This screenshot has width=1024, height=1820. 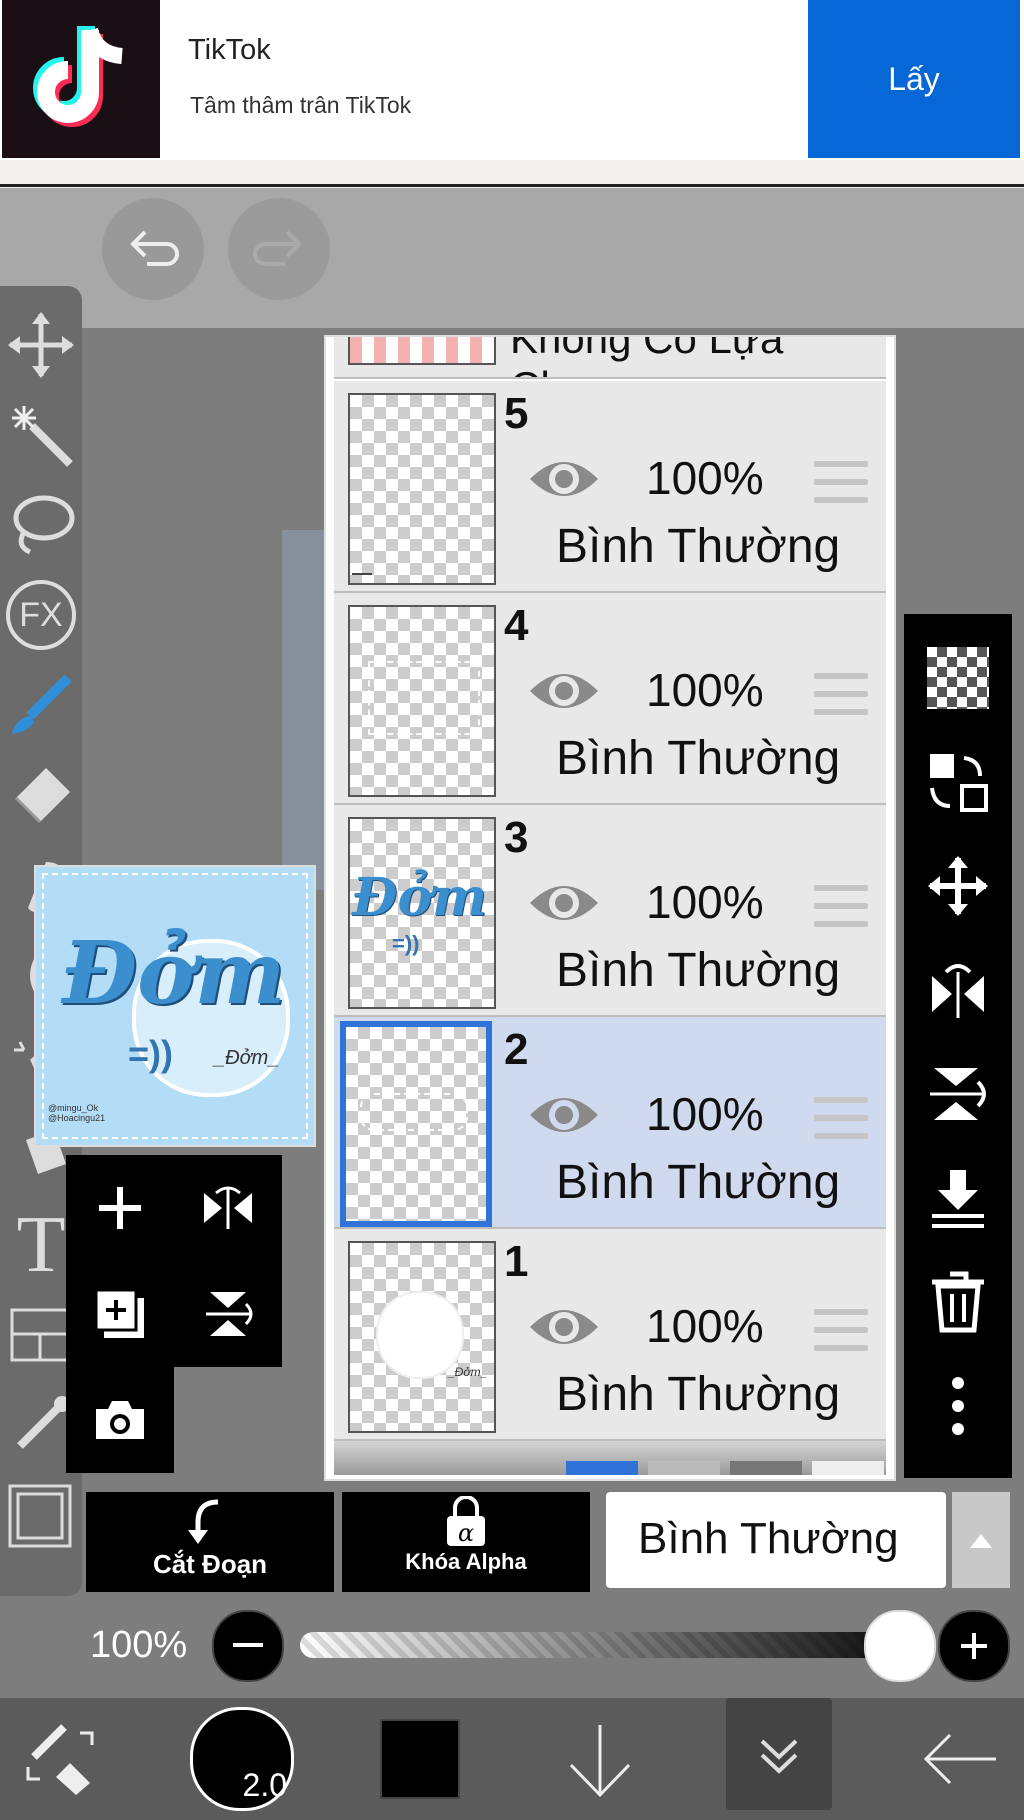 I want to click on flip-horizontal-button, so click(x=228, y=1208).